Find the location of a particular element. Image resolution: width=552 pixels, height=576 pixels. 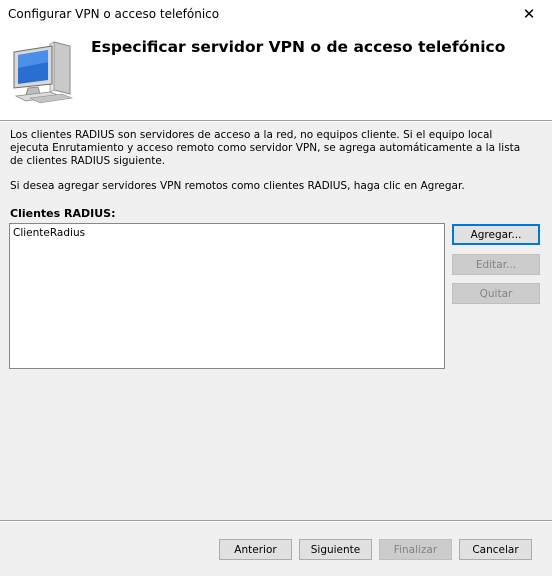

footer-divider-highlight is located at coordinates (276, 521).